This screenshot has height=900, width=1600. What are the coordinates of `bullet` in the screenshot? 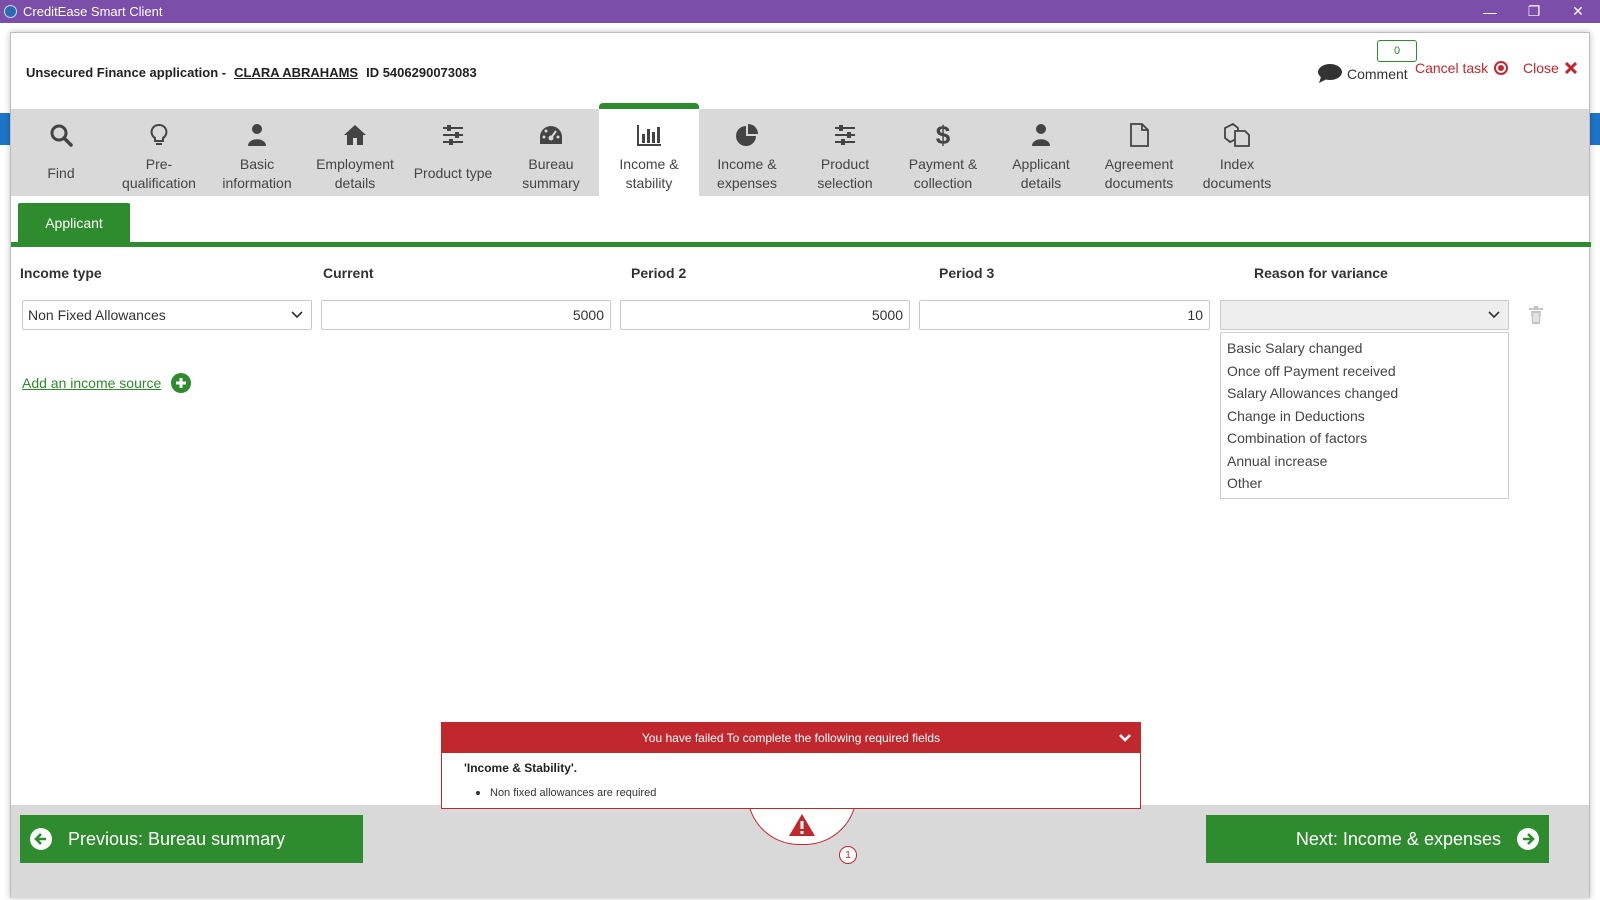 It's located at (478, 793).